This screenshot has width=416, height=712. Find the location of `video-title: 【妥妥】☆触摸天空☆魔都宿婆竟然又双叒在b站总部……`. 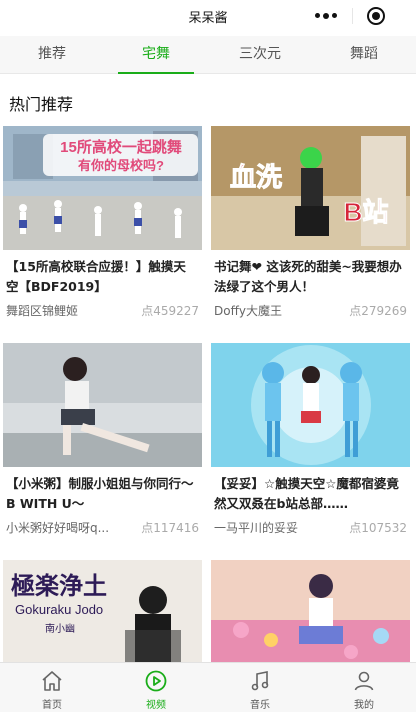

video-title: 【妥妥】☆触摸天空☆魔都宿婆竟然又双叒在b站总部…… is located at coordinates (310, 494).